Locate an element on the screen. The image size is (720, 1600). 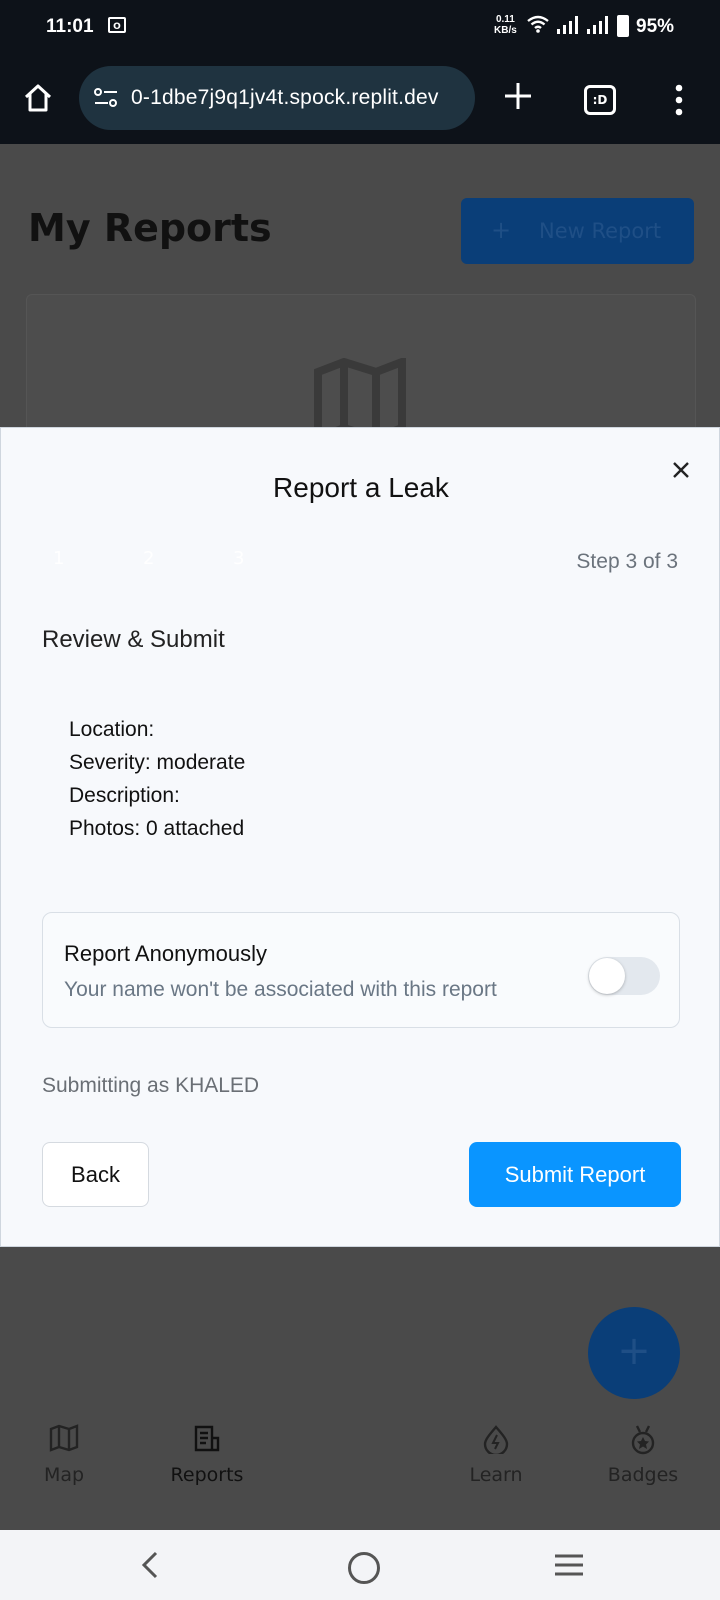
summary-photos: Photos: 0 attached is located at coordinates (157, 828).